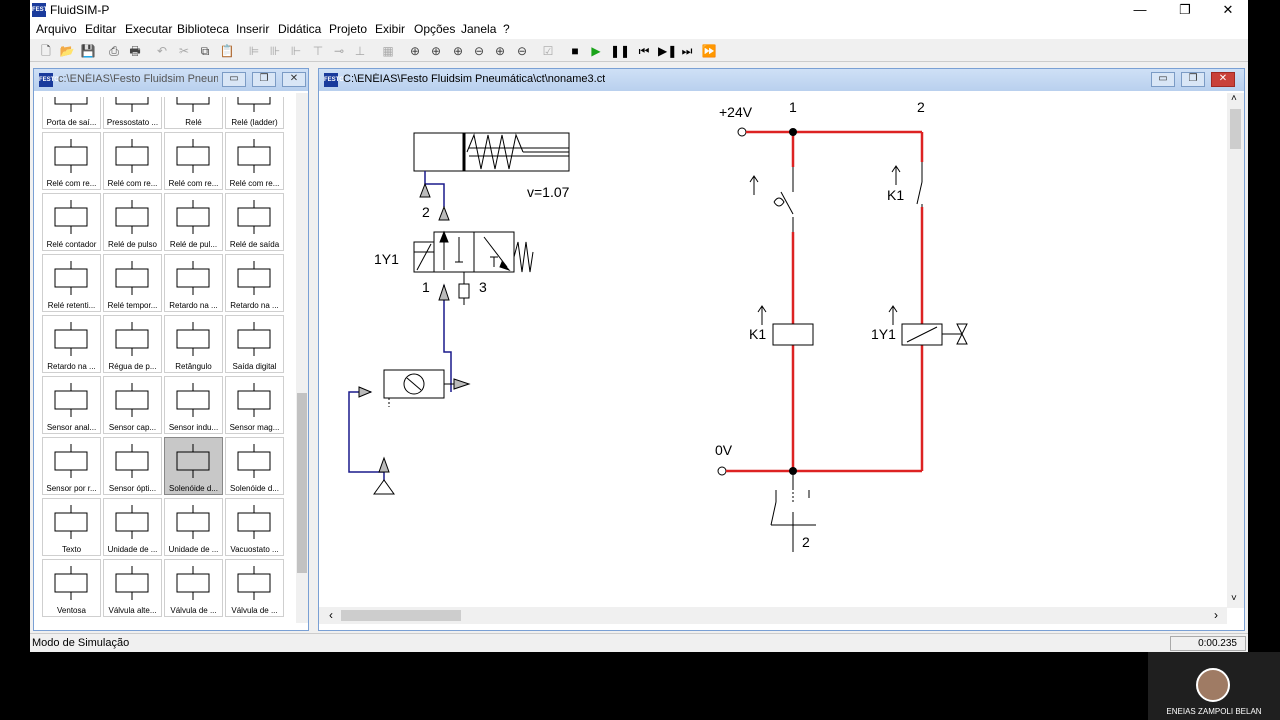  I want to click on minimize-button: —, so click(1140, 10).